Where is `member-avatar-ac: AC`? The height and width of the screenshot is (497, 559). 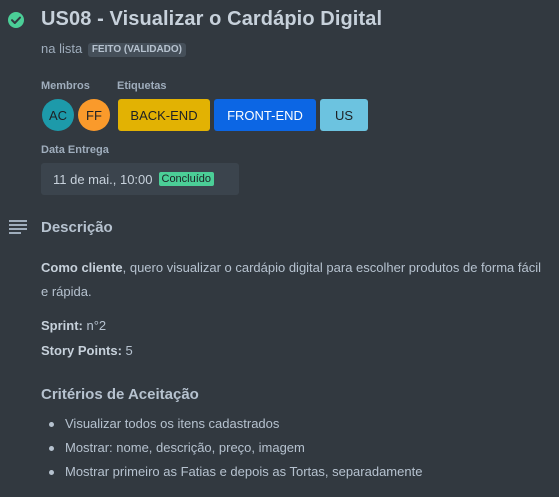
member-avatar-ac: AC is located at coordinates (58, 115).